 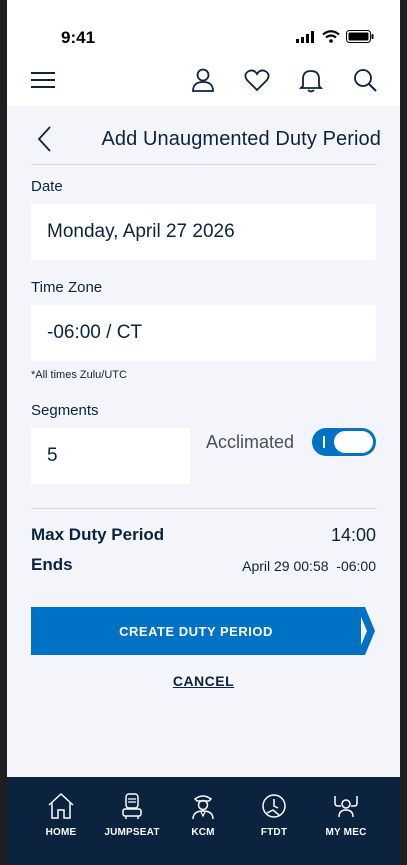 What do you see at coordinates (203, 232) in the screenshot?
I see `date-field: Monday, April 27 2026` at bounding box center [203, 232].